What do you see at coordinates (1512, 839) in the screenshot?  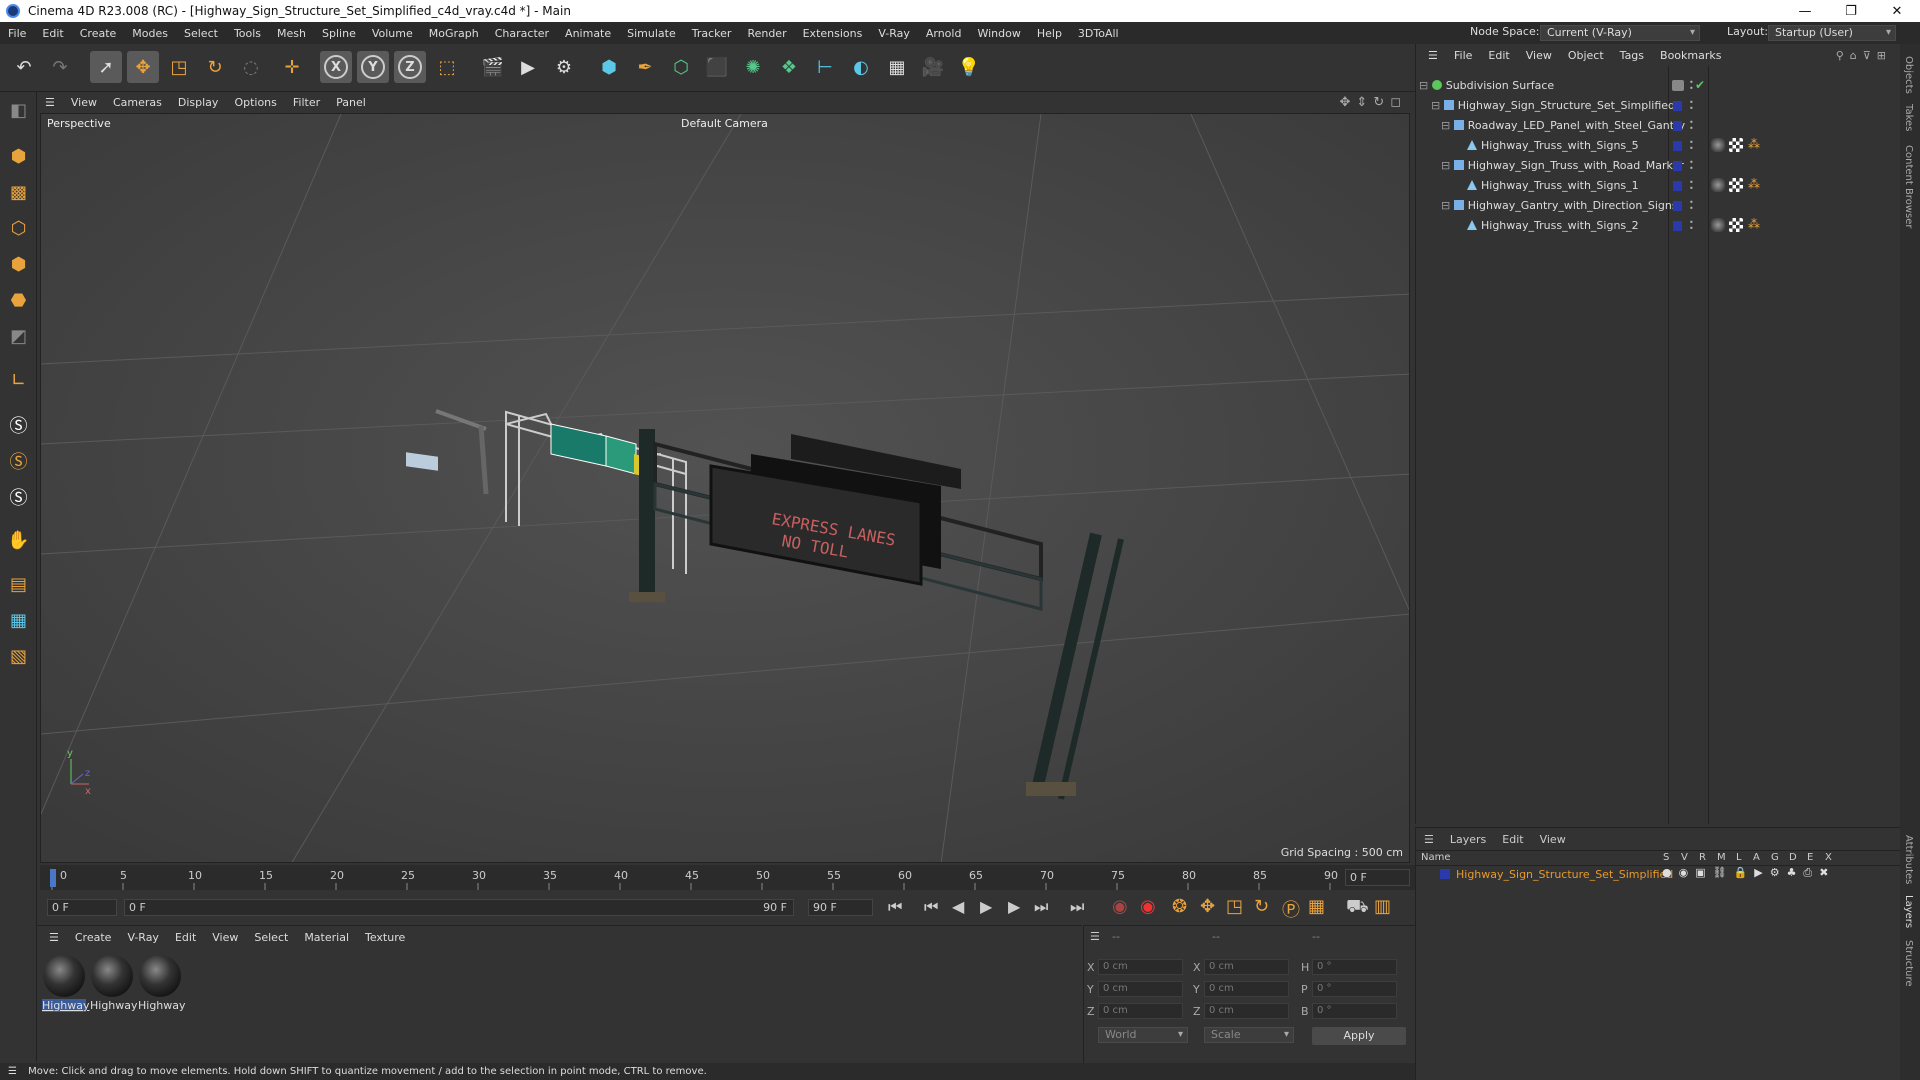 I see `layers-menu-edit: Edit` at bounding box center [1512, 839].